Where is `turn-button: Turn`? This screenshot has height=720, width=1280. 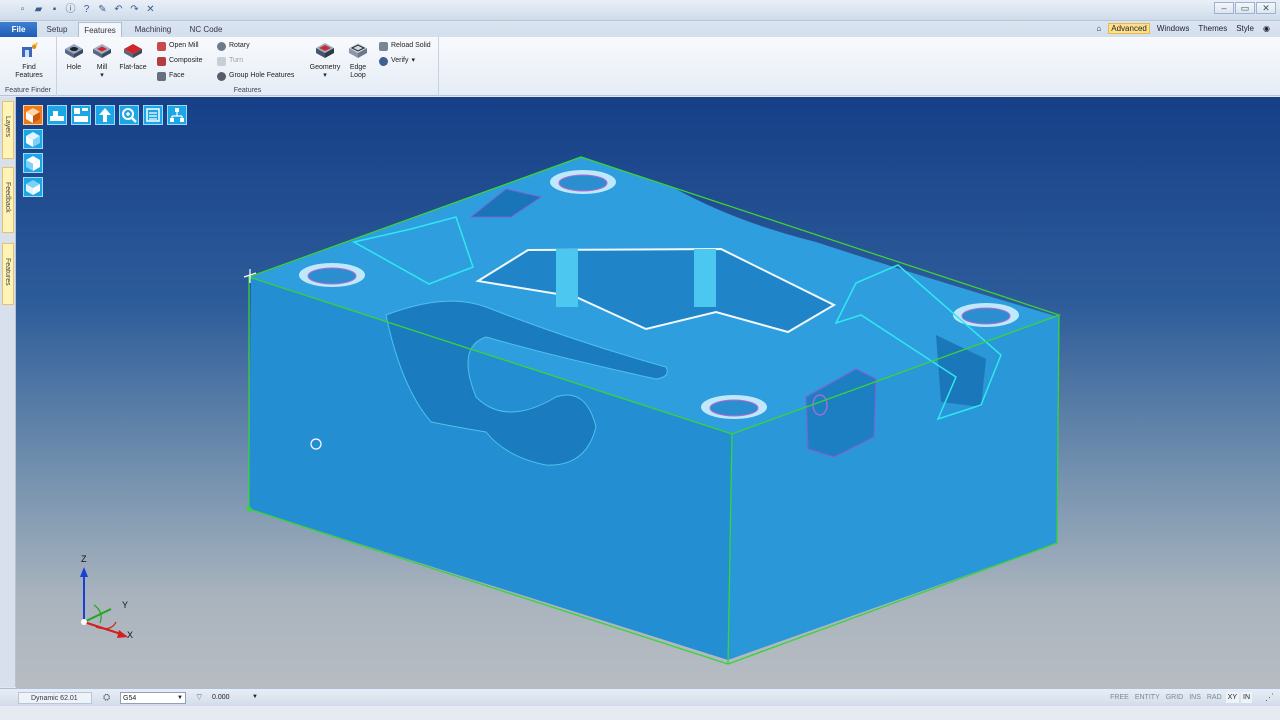 turn-button: Turn is located at coordinates (230, 61).